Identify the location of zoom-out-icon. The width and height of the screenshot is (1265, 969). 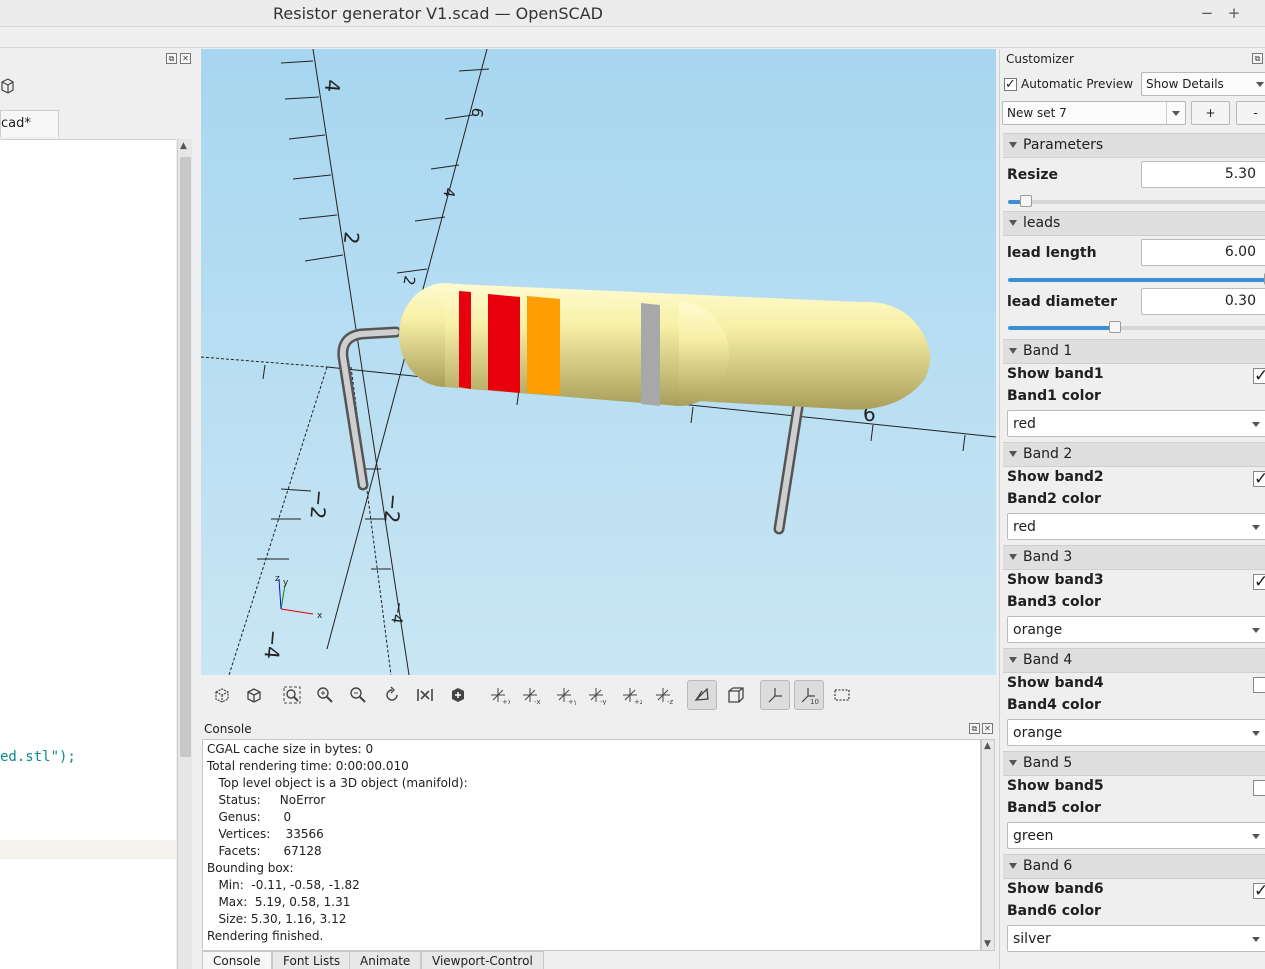
(358, 695).